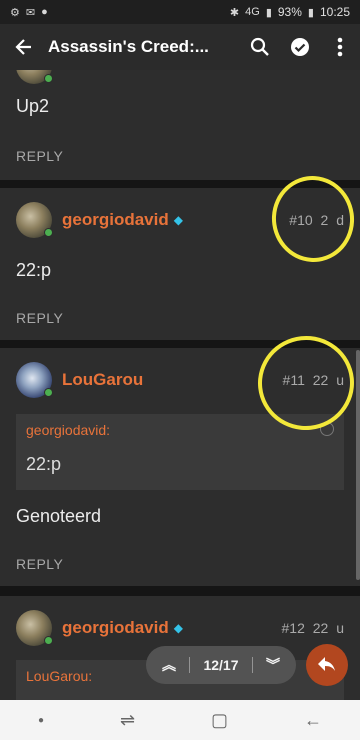  What do you see at coordinates (169, 665) in the screenshot?
I see `page-up-icon: ︽` at bounding box center [169, 665].